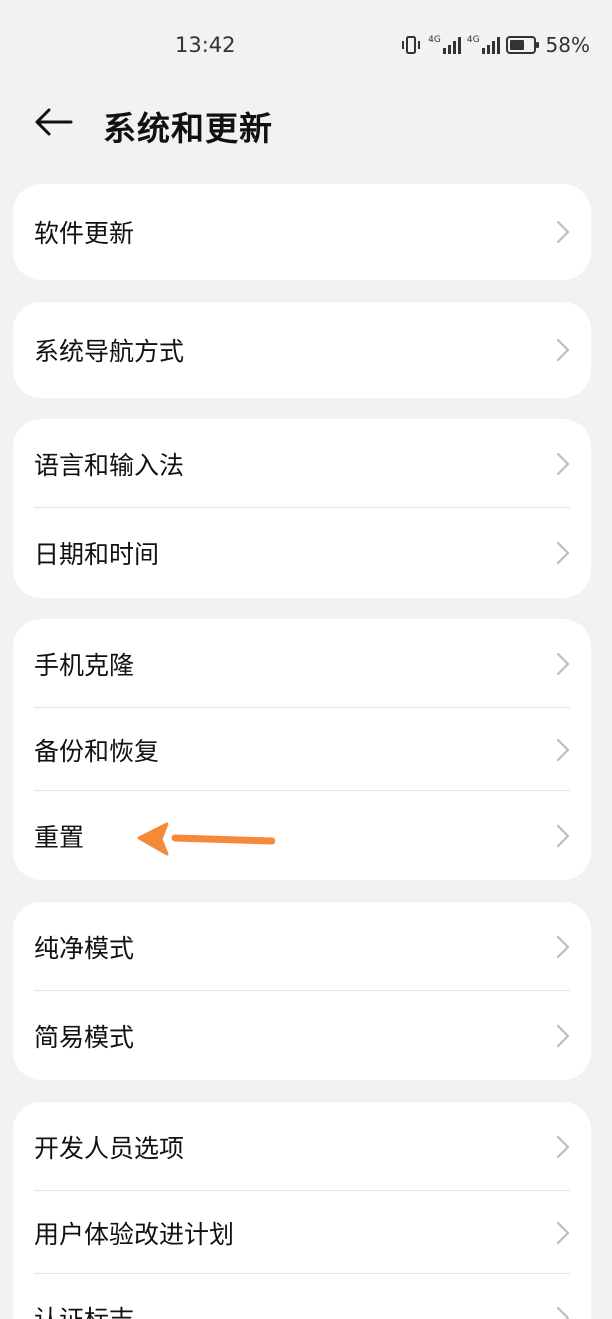 This screenshot has width=612, height=1319. I want to click on settings-item-label: 纯净模式, so click(84, 948).